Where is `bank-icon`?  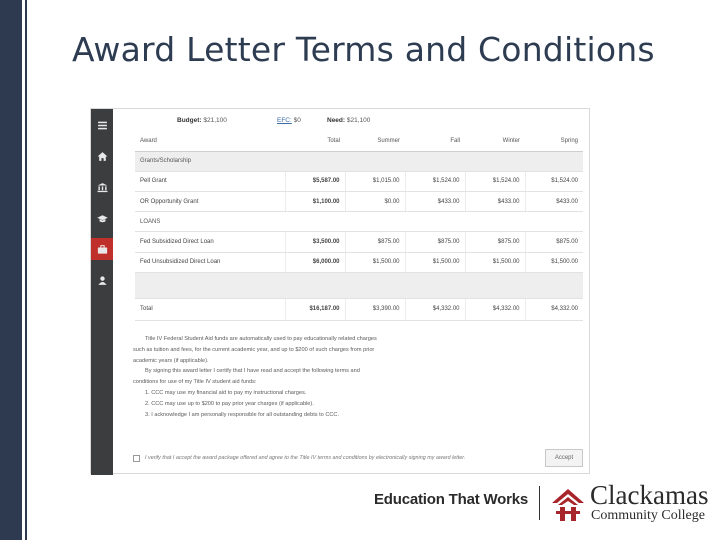
bank-icon is located at coordinates (102, 187).